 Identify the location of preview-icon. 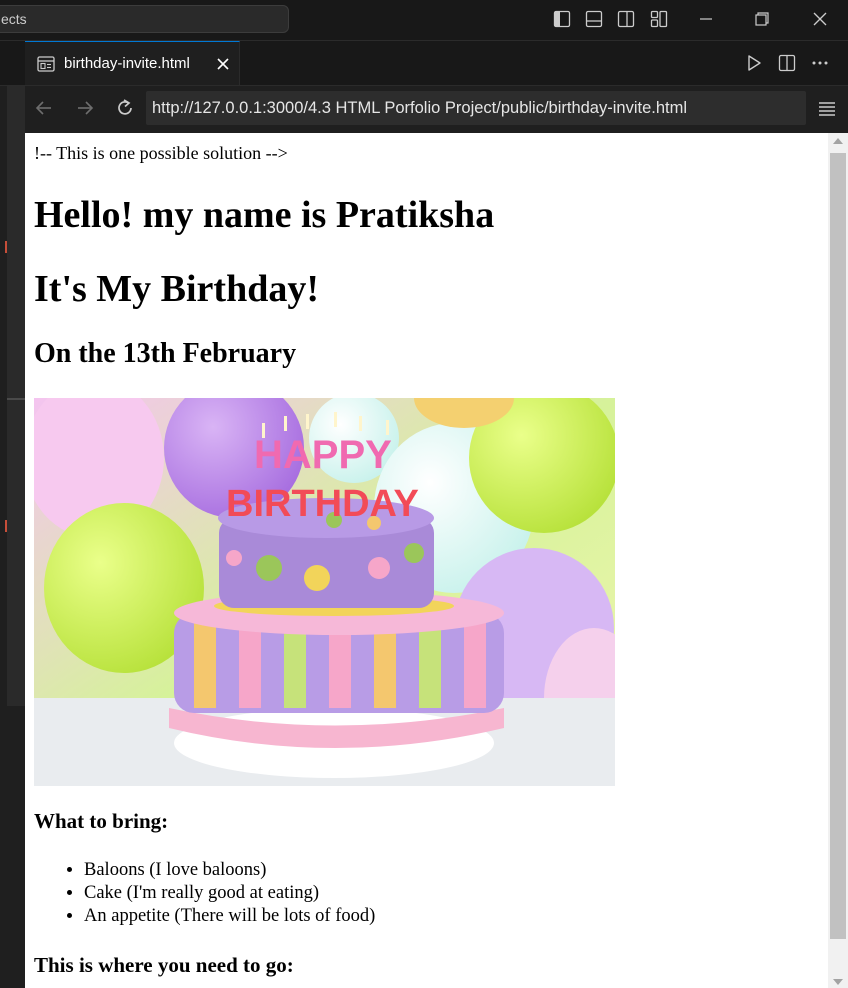
(46, 64).